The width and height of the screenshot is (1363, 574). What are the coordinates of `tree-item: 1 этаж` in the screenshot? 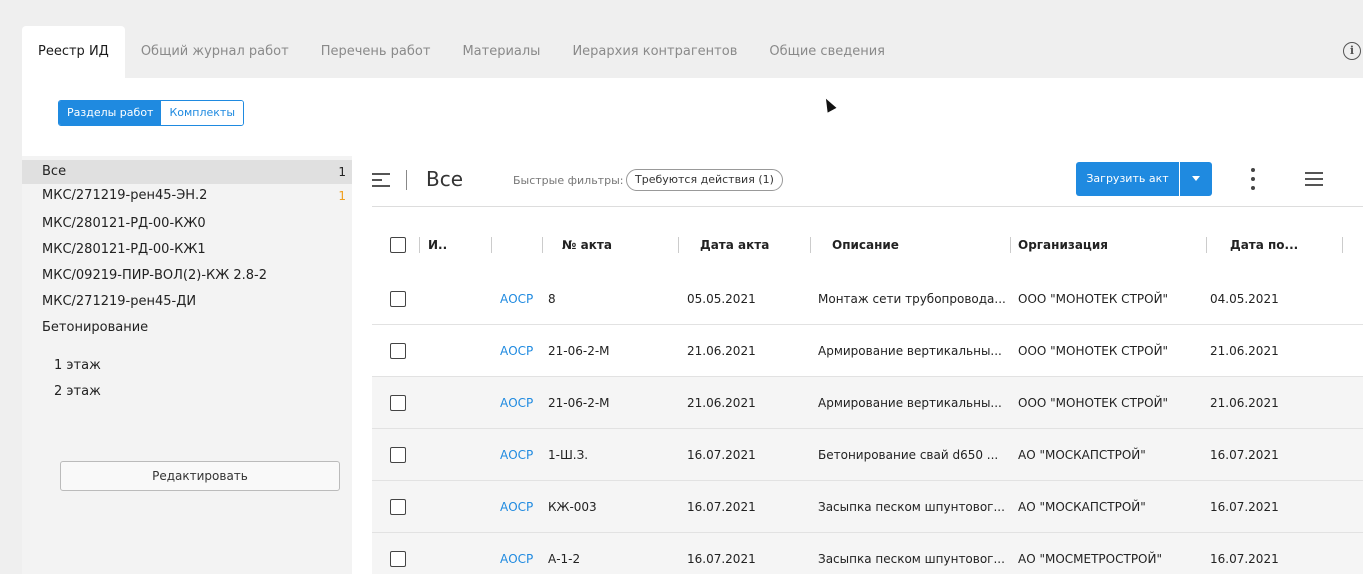 It's located at (187, 366).